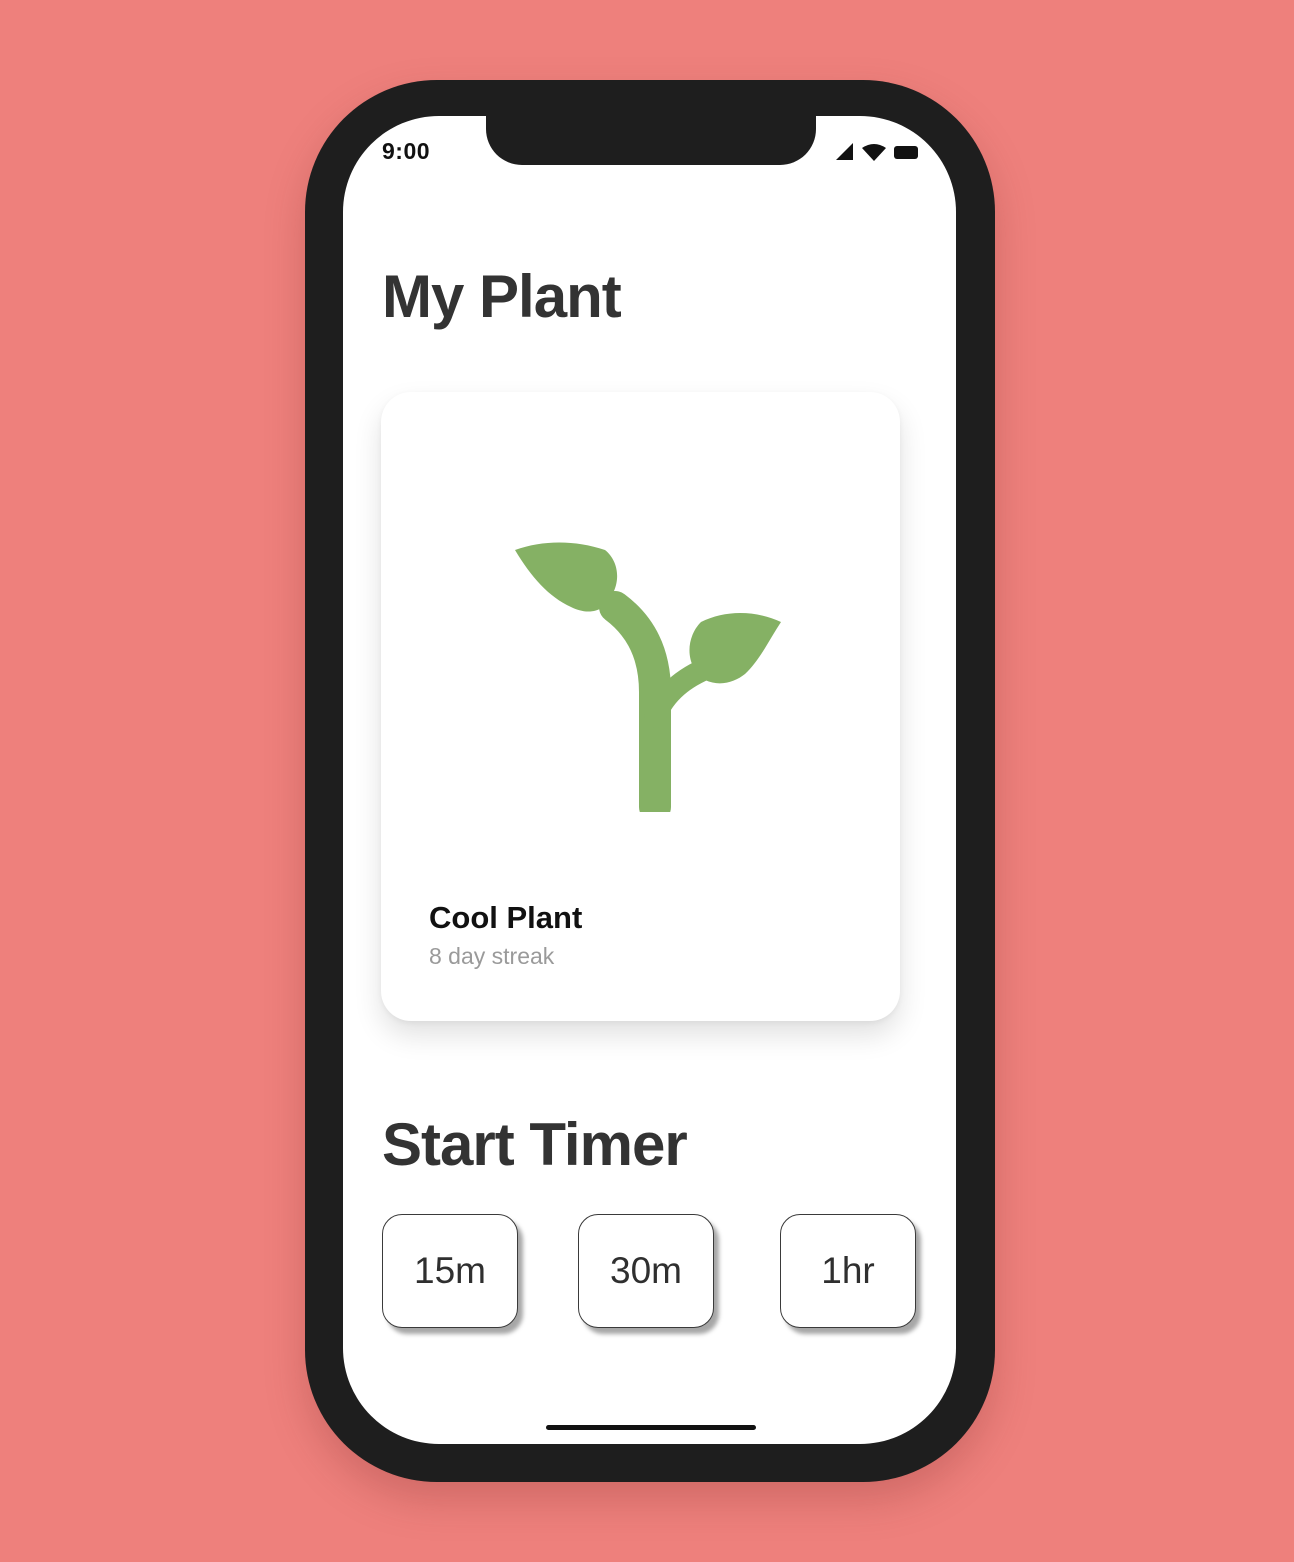 The height and width of the screenshot is (1562, 1294). What do you see at coordinates (406, 151) in the screenshot?
I see `status-time: 9:00` at bounding box center [406, 151].